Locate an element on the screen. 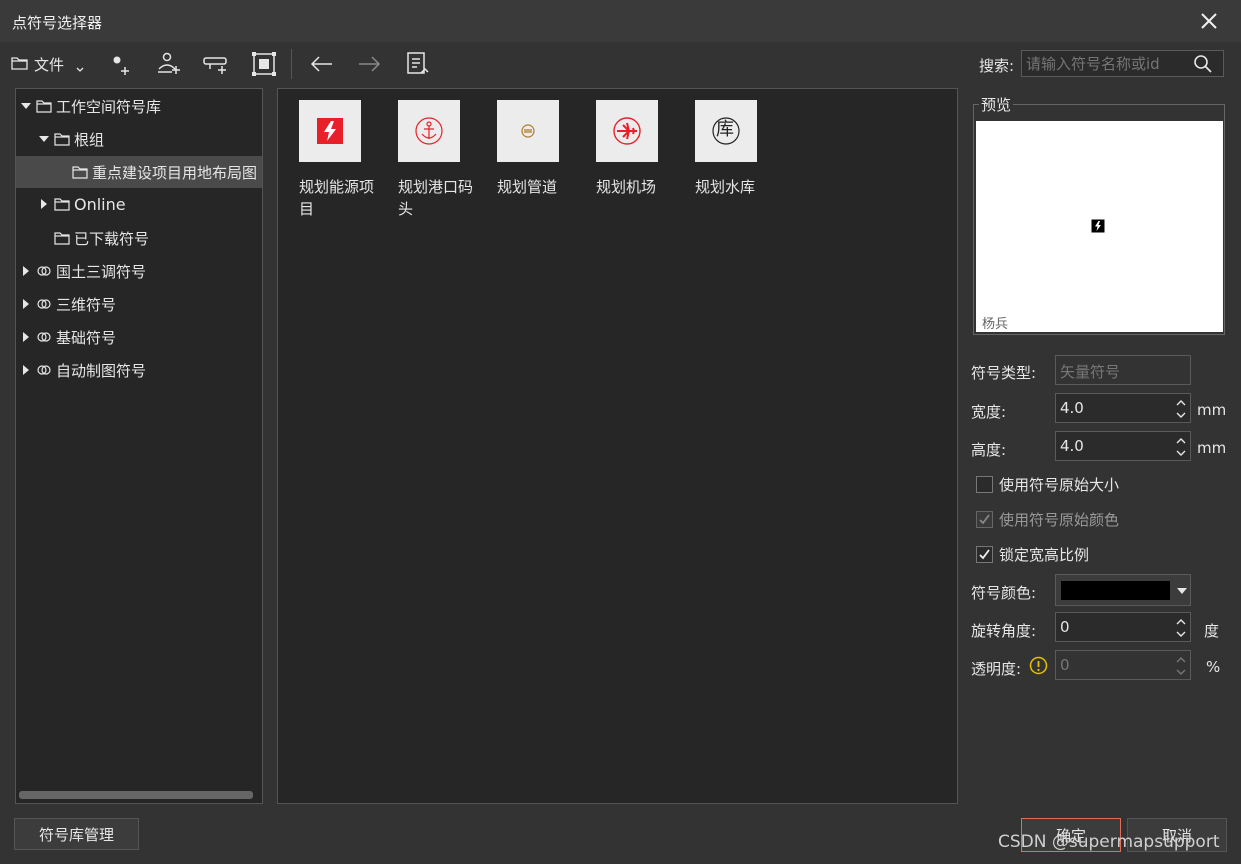 The image size is (1241, 864). width-label: 宽度: is located at coordinates (989, 412).